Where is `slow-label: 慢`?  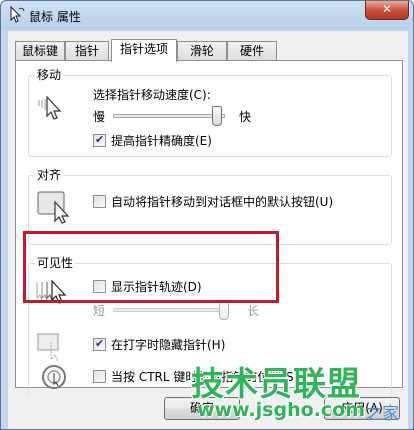
slow-label: 慢 is located at coordinates (99, 117).